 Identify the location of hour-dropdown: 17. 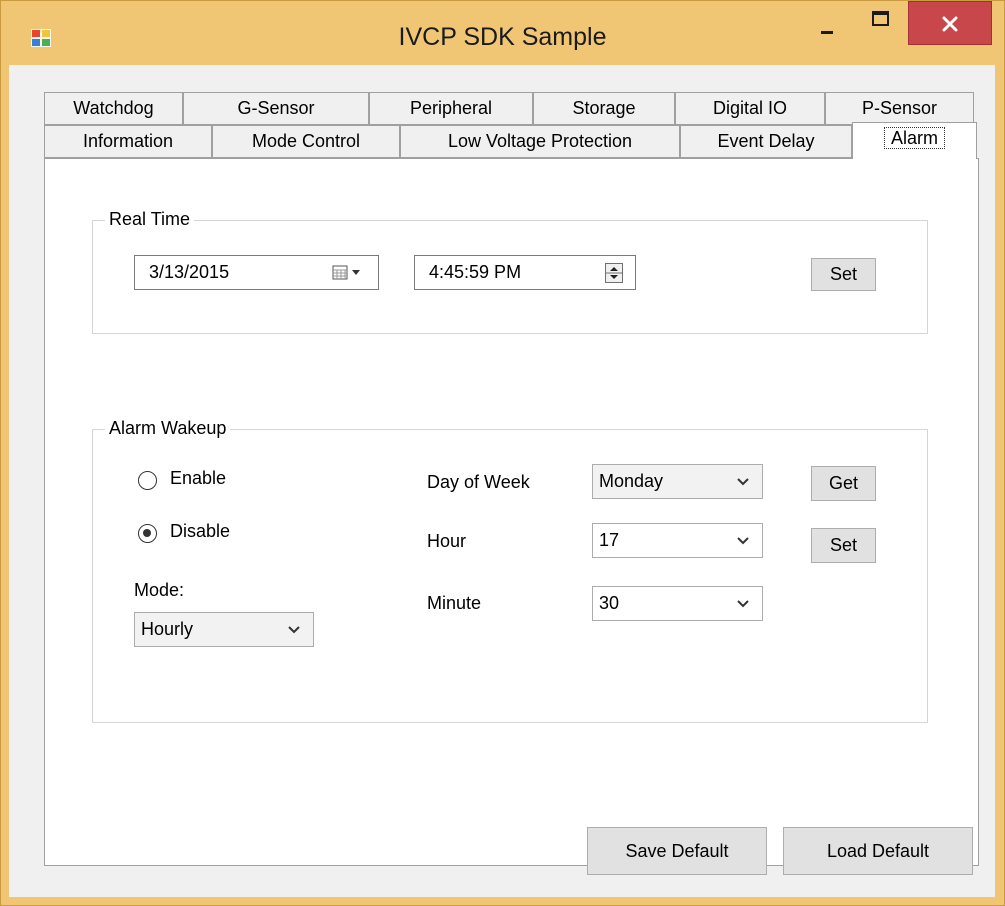
(677, 540).